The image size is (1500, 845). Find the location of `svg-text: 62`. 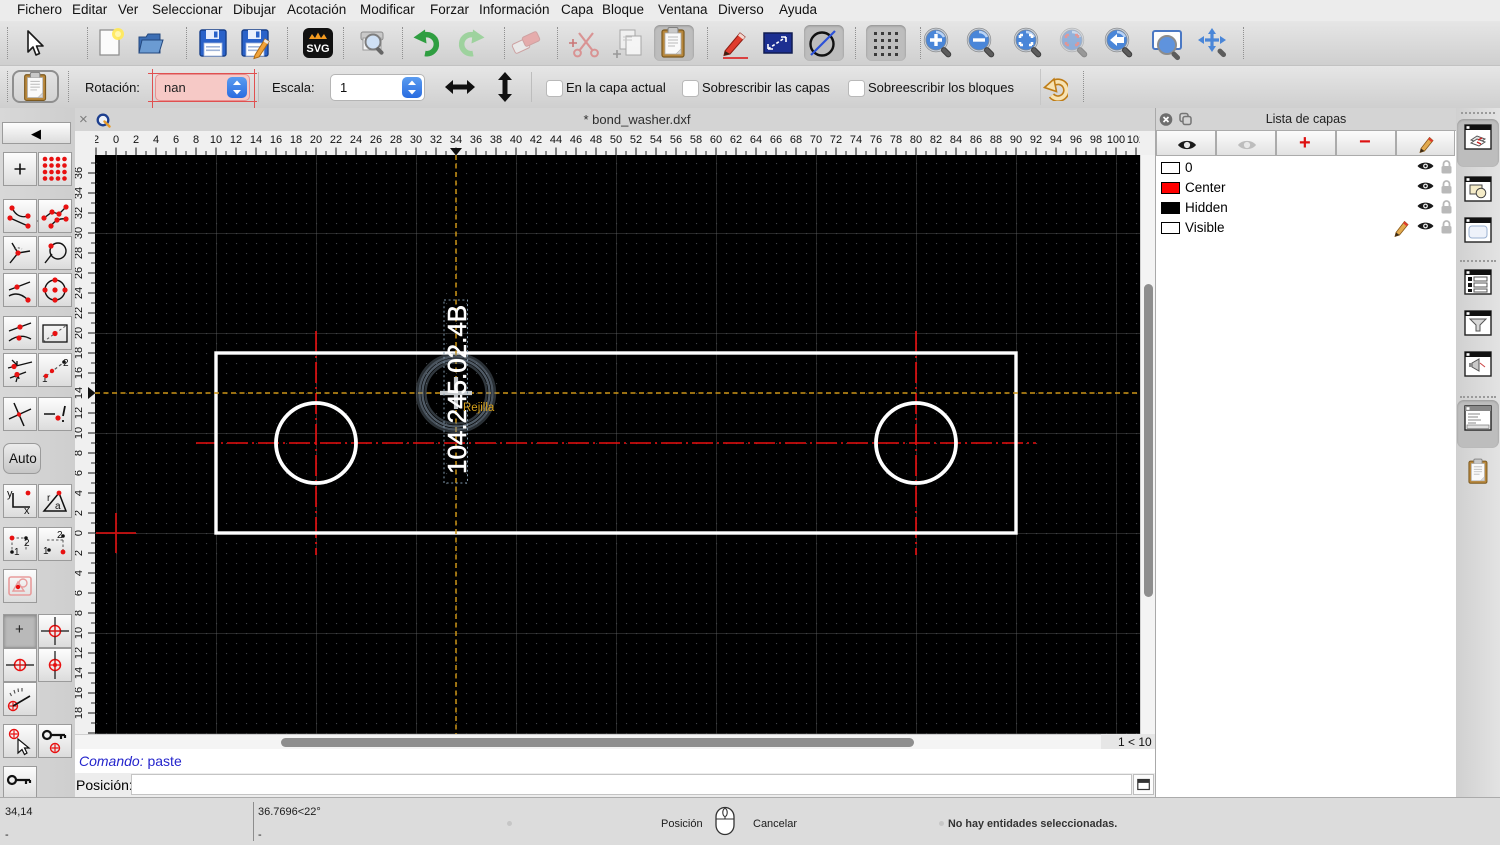

svg-text: 62 is located at coordinates (736, 140).